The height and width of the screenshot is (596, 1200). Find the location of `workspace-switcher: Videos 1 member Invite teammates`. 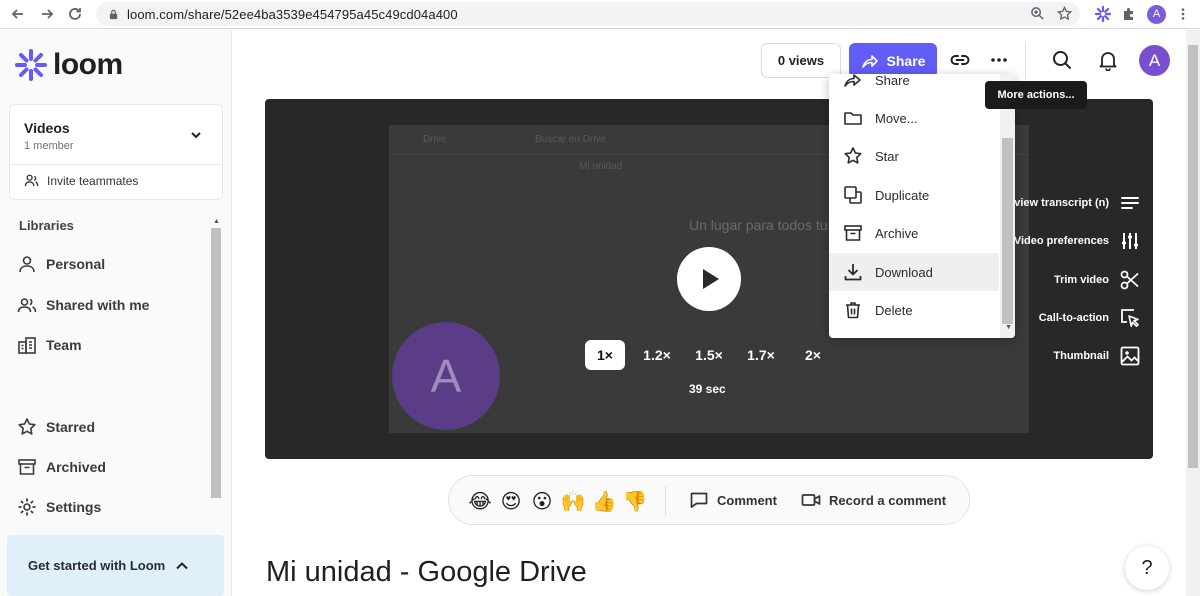

workspace-switcher: Videos 1 member Invite teammates is located at coordinates (116, 152).